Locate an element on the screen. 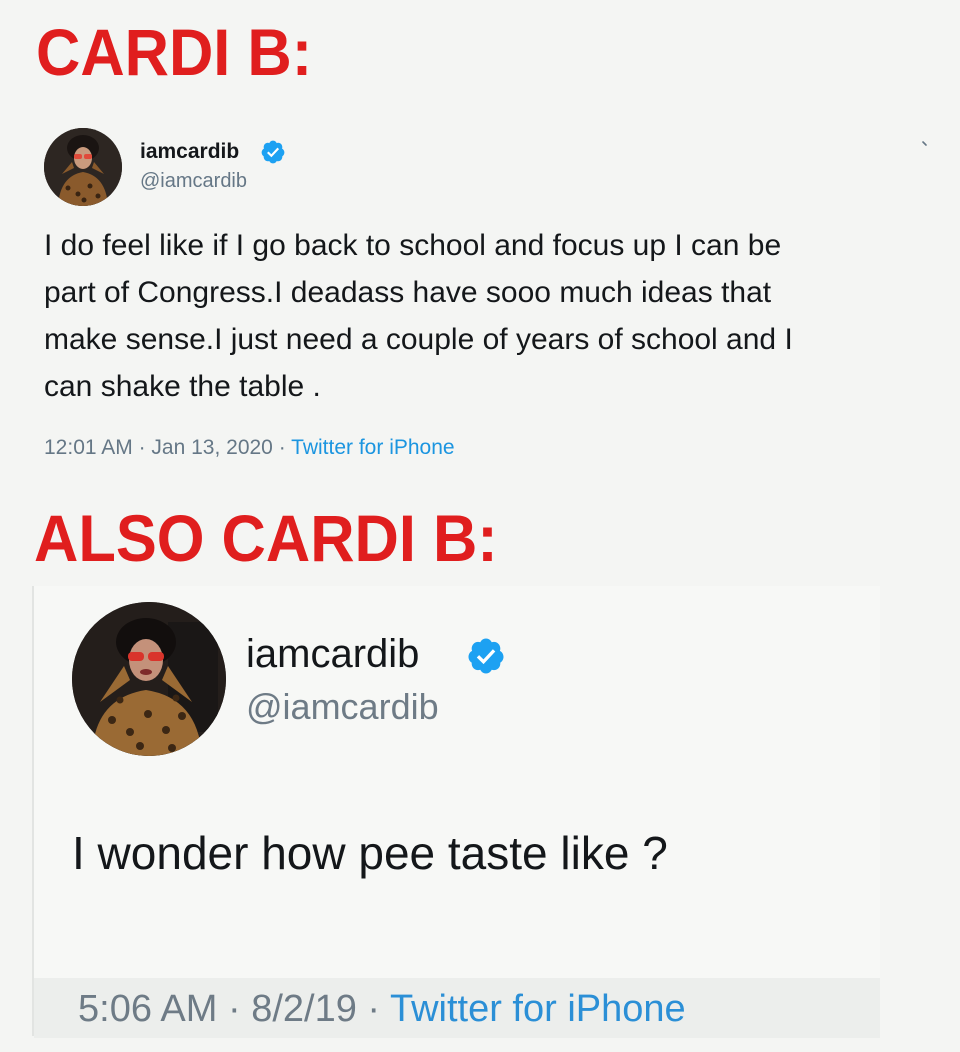  chevron-down-icon is located at coordinates (926, 143).